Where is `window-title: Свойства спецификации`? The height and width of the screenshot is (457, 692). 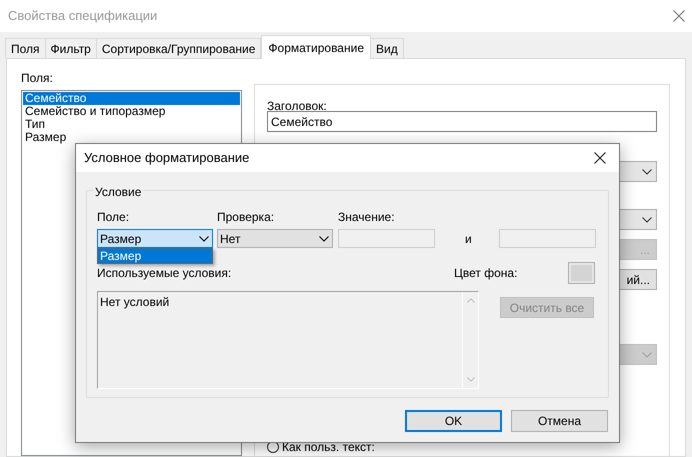 window-title: Свойства спецификации is located at coordinates (83, 16).